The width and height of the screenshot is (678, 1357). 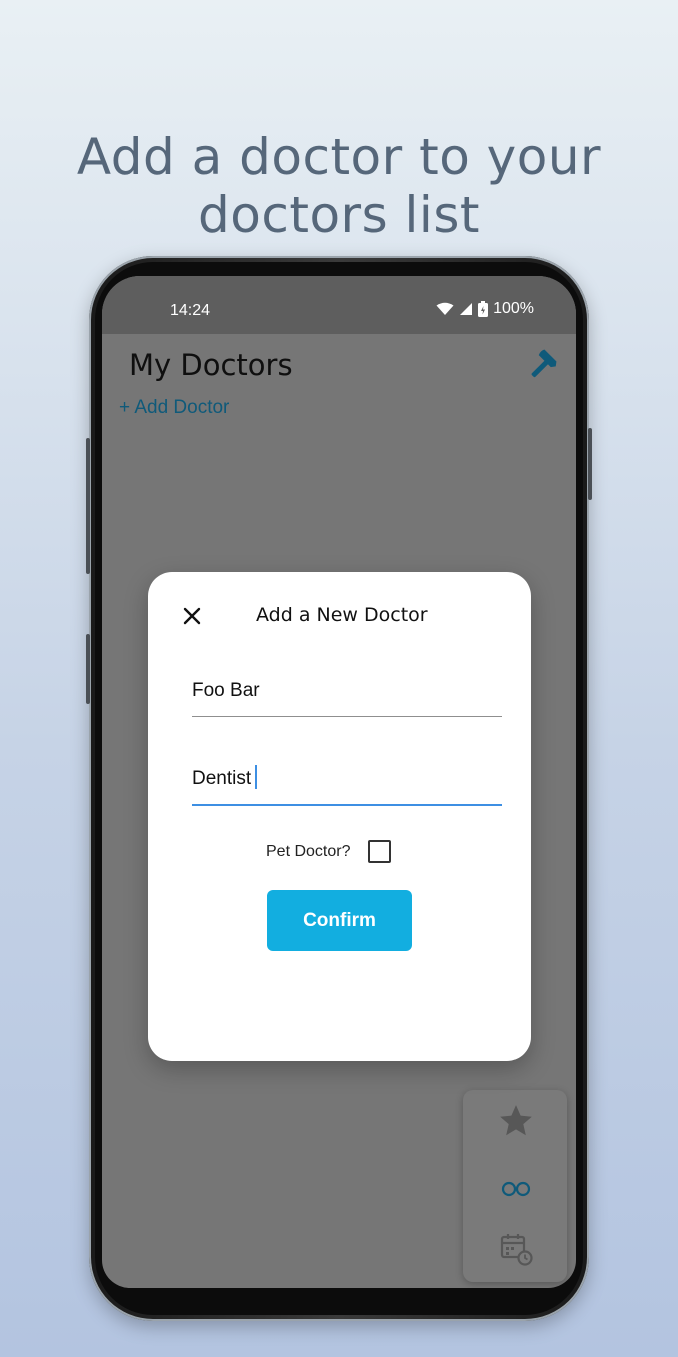 I want to click on doctor-name-input, so click(x=347, y=691).